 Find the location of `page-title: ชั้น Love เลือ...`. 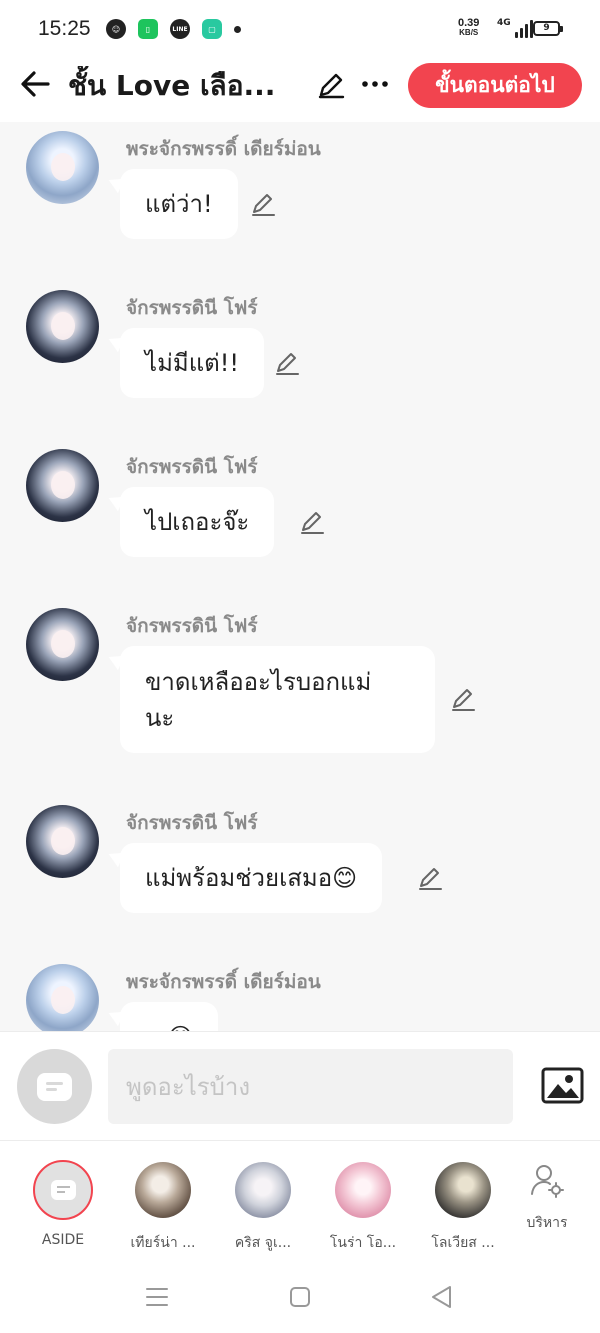

page-title: ชั้น Love เลือ... is located at coordinates (172, 85).